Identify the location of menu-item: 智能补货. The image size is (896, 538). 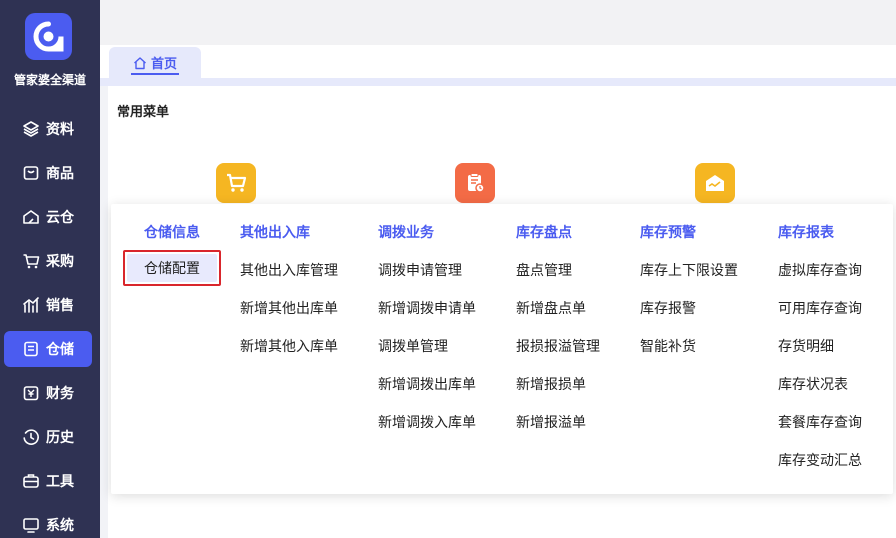
(668, 346).